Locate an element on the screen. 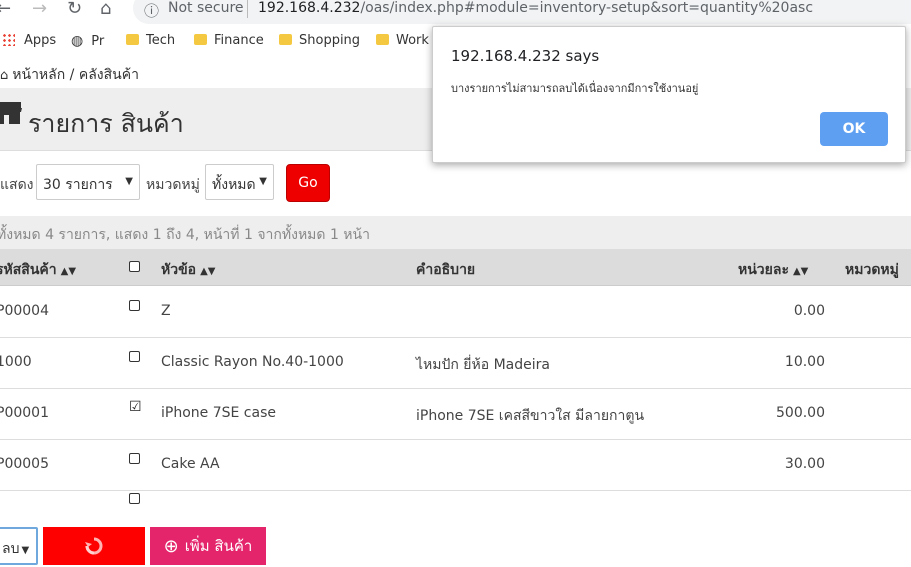 This screenshot has height=567, width=911. bookmark-pr: ◍ Pr is located at coordinates (87, 41).